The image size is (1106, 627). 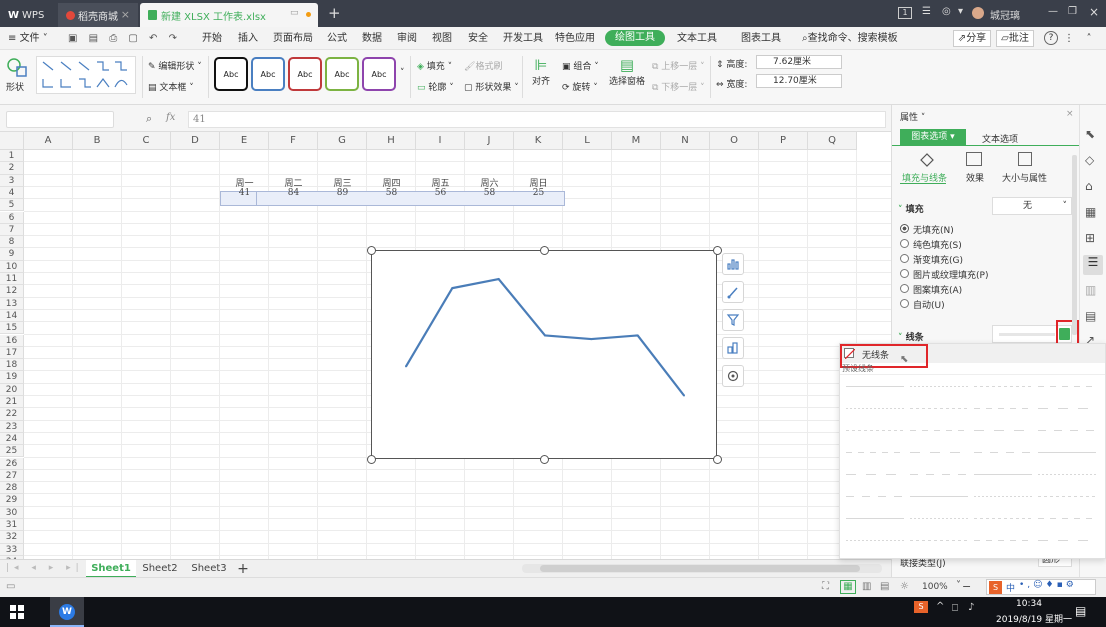 What do you see at coordinates (491, 86) in the screenshot?
I see `shape-effect-button: ▢ 形状效果 ˅` at bounding box center [491, 86].